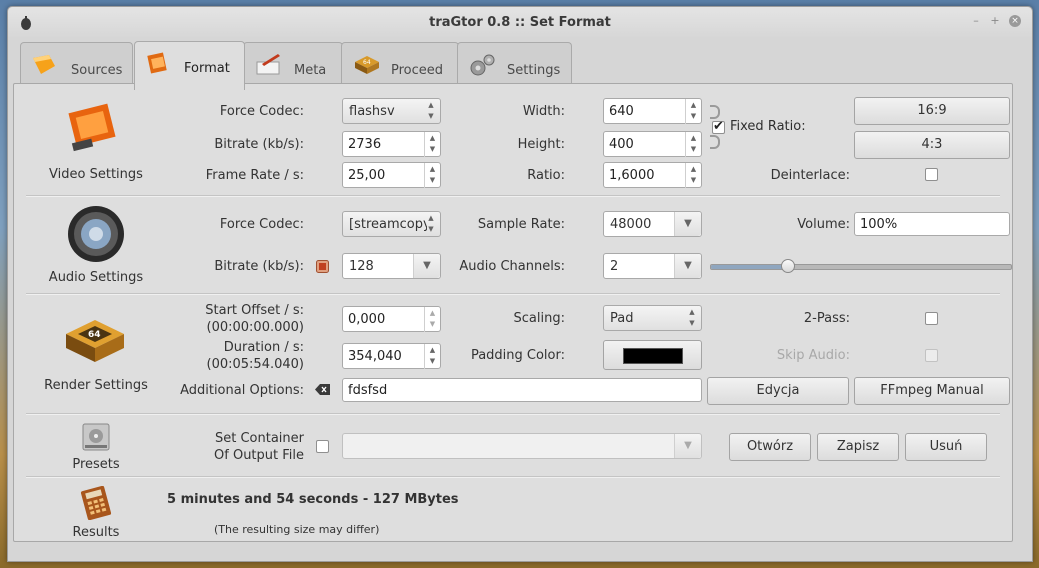  Describe the element at coordinates (482, 65) in the screenshot. I see `settings-icon` at that location.